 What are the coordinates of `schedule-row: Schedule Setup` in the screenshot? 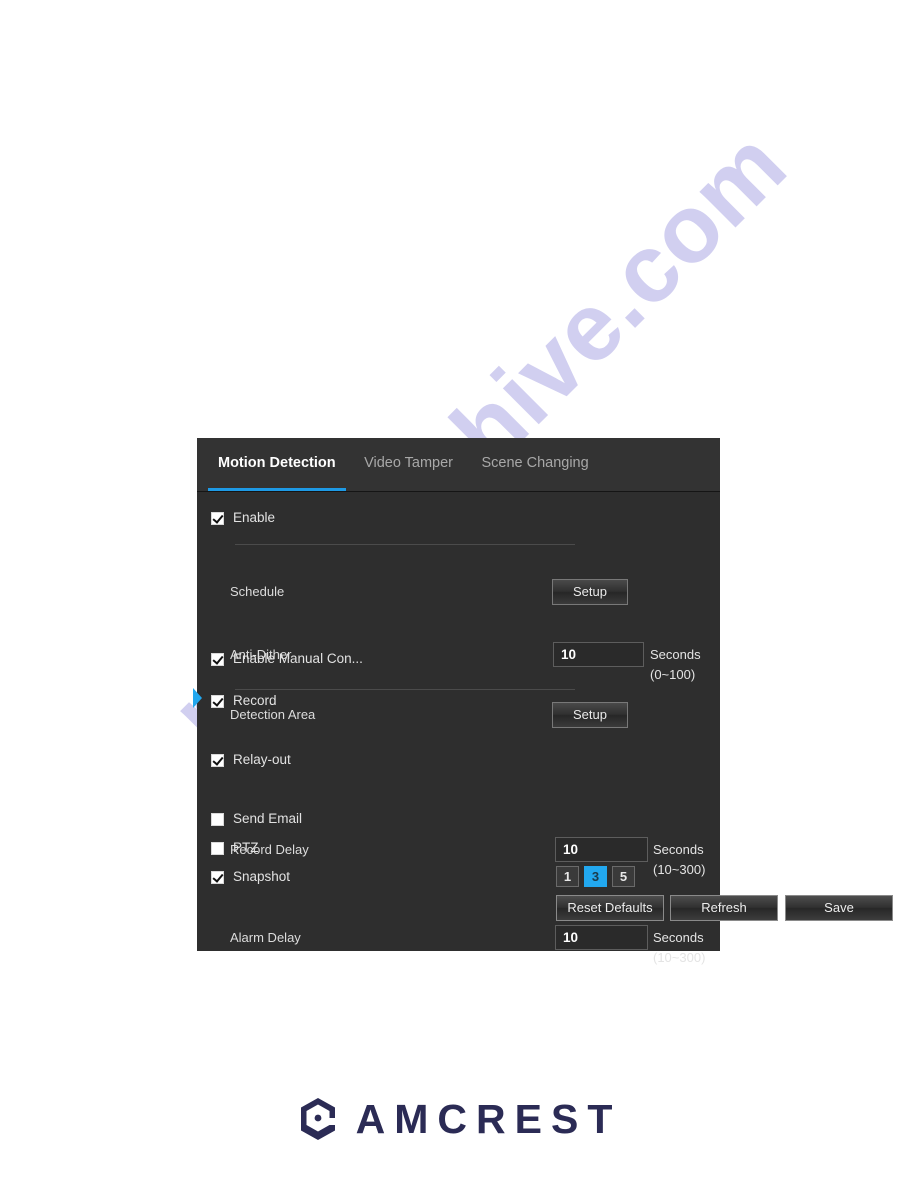 It's located at (458, 593).